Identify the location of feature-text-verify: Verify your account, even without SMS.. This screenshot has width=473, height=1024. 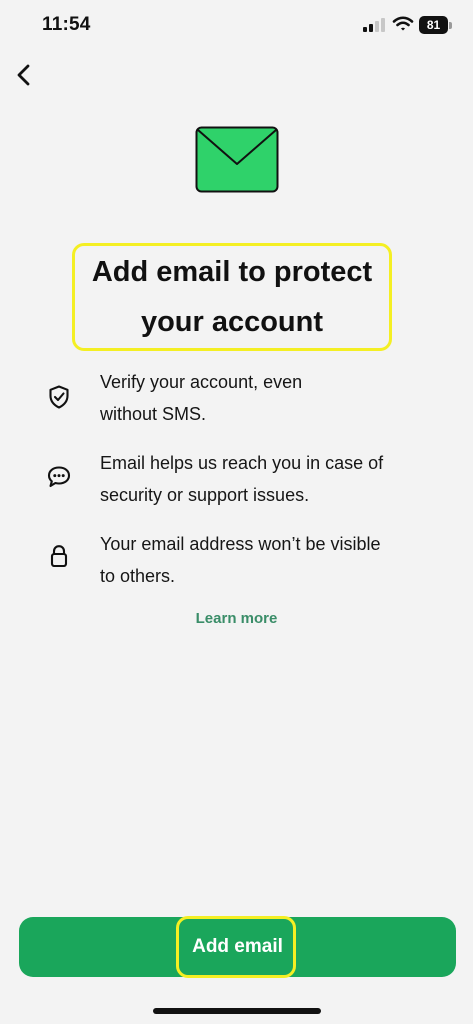
(201, 398).